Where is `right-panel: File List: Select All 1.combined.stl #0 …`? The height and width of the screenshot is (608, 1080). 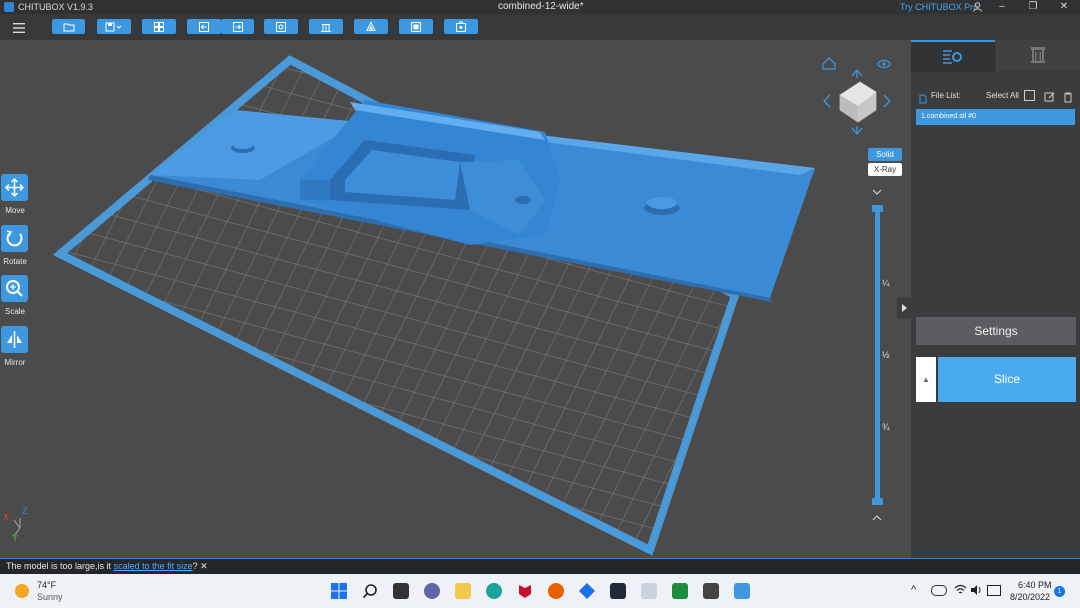 right-panel: File List: Select All 1.combined.stl #0 … is located at coordinates (995, 299).